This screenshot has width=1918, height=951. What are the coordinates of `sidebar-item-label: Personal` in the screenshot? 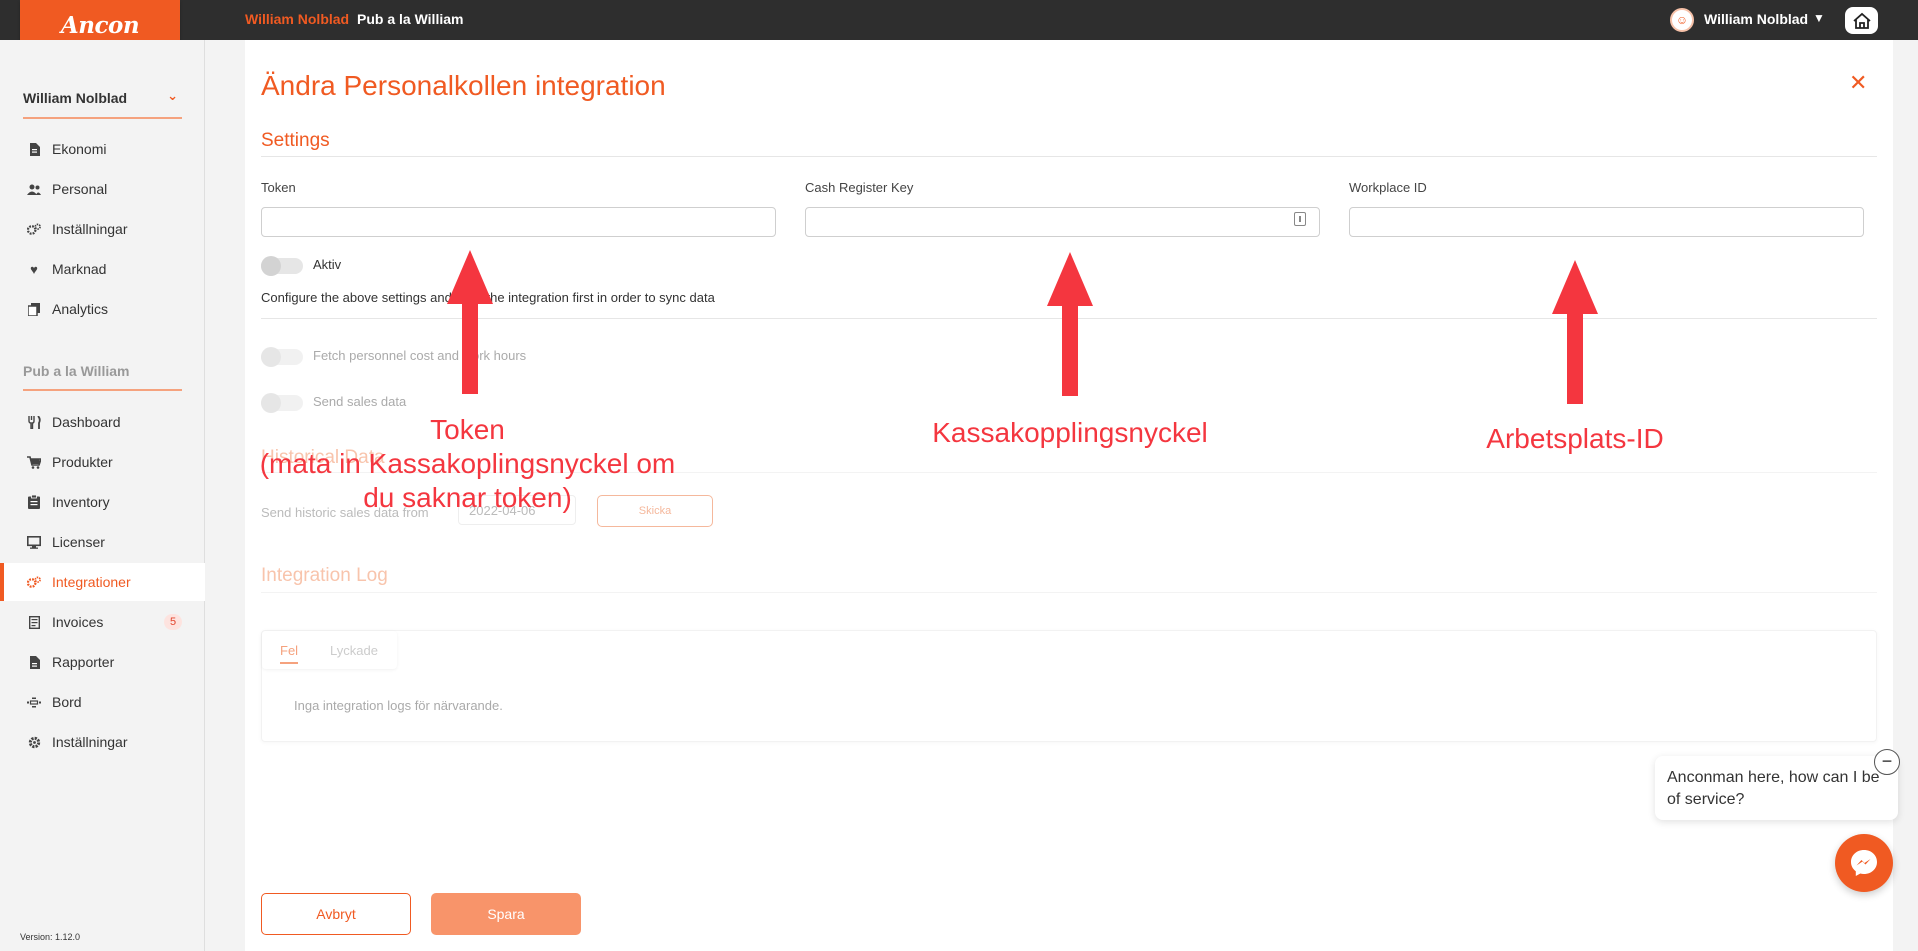 It's located at (80, 189).